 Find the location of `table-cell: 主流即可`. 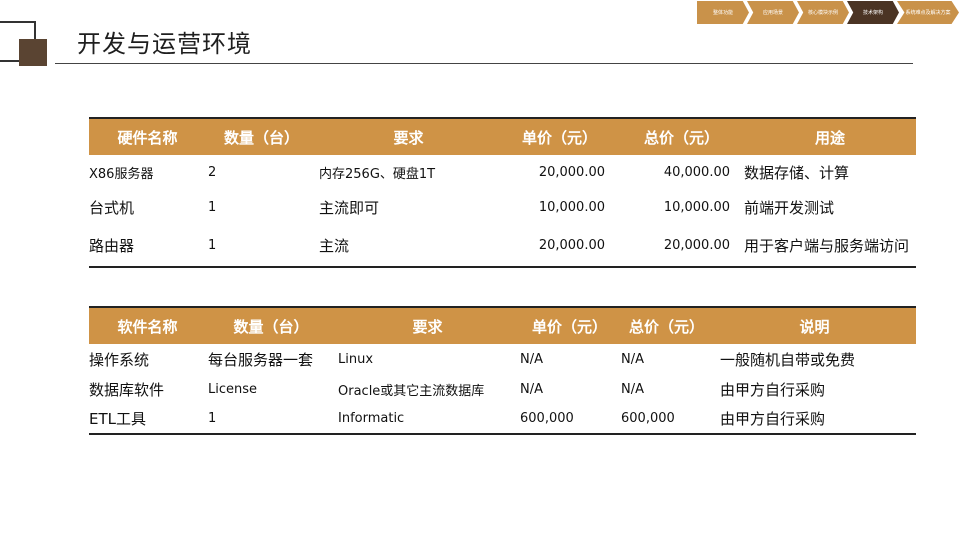

table-cell: 主流即可 is located at coordinates (349, 208).